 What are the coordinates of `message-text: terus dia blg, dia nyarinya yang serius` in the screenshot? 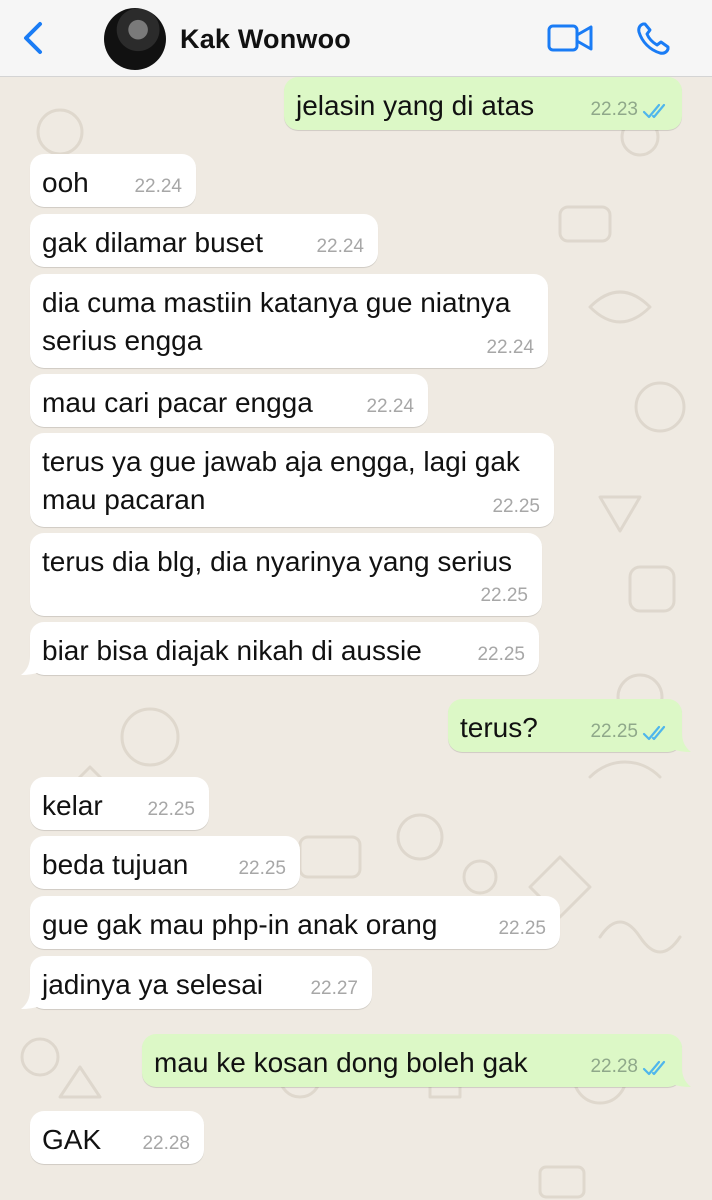 It's located at (277, 561).